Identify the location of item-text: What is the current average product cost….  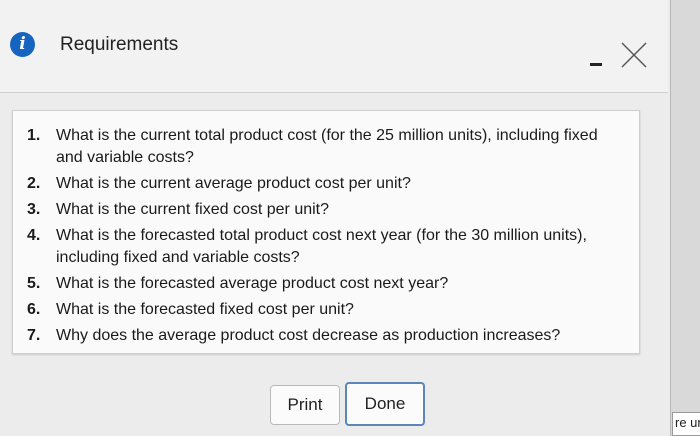
(233, 183).